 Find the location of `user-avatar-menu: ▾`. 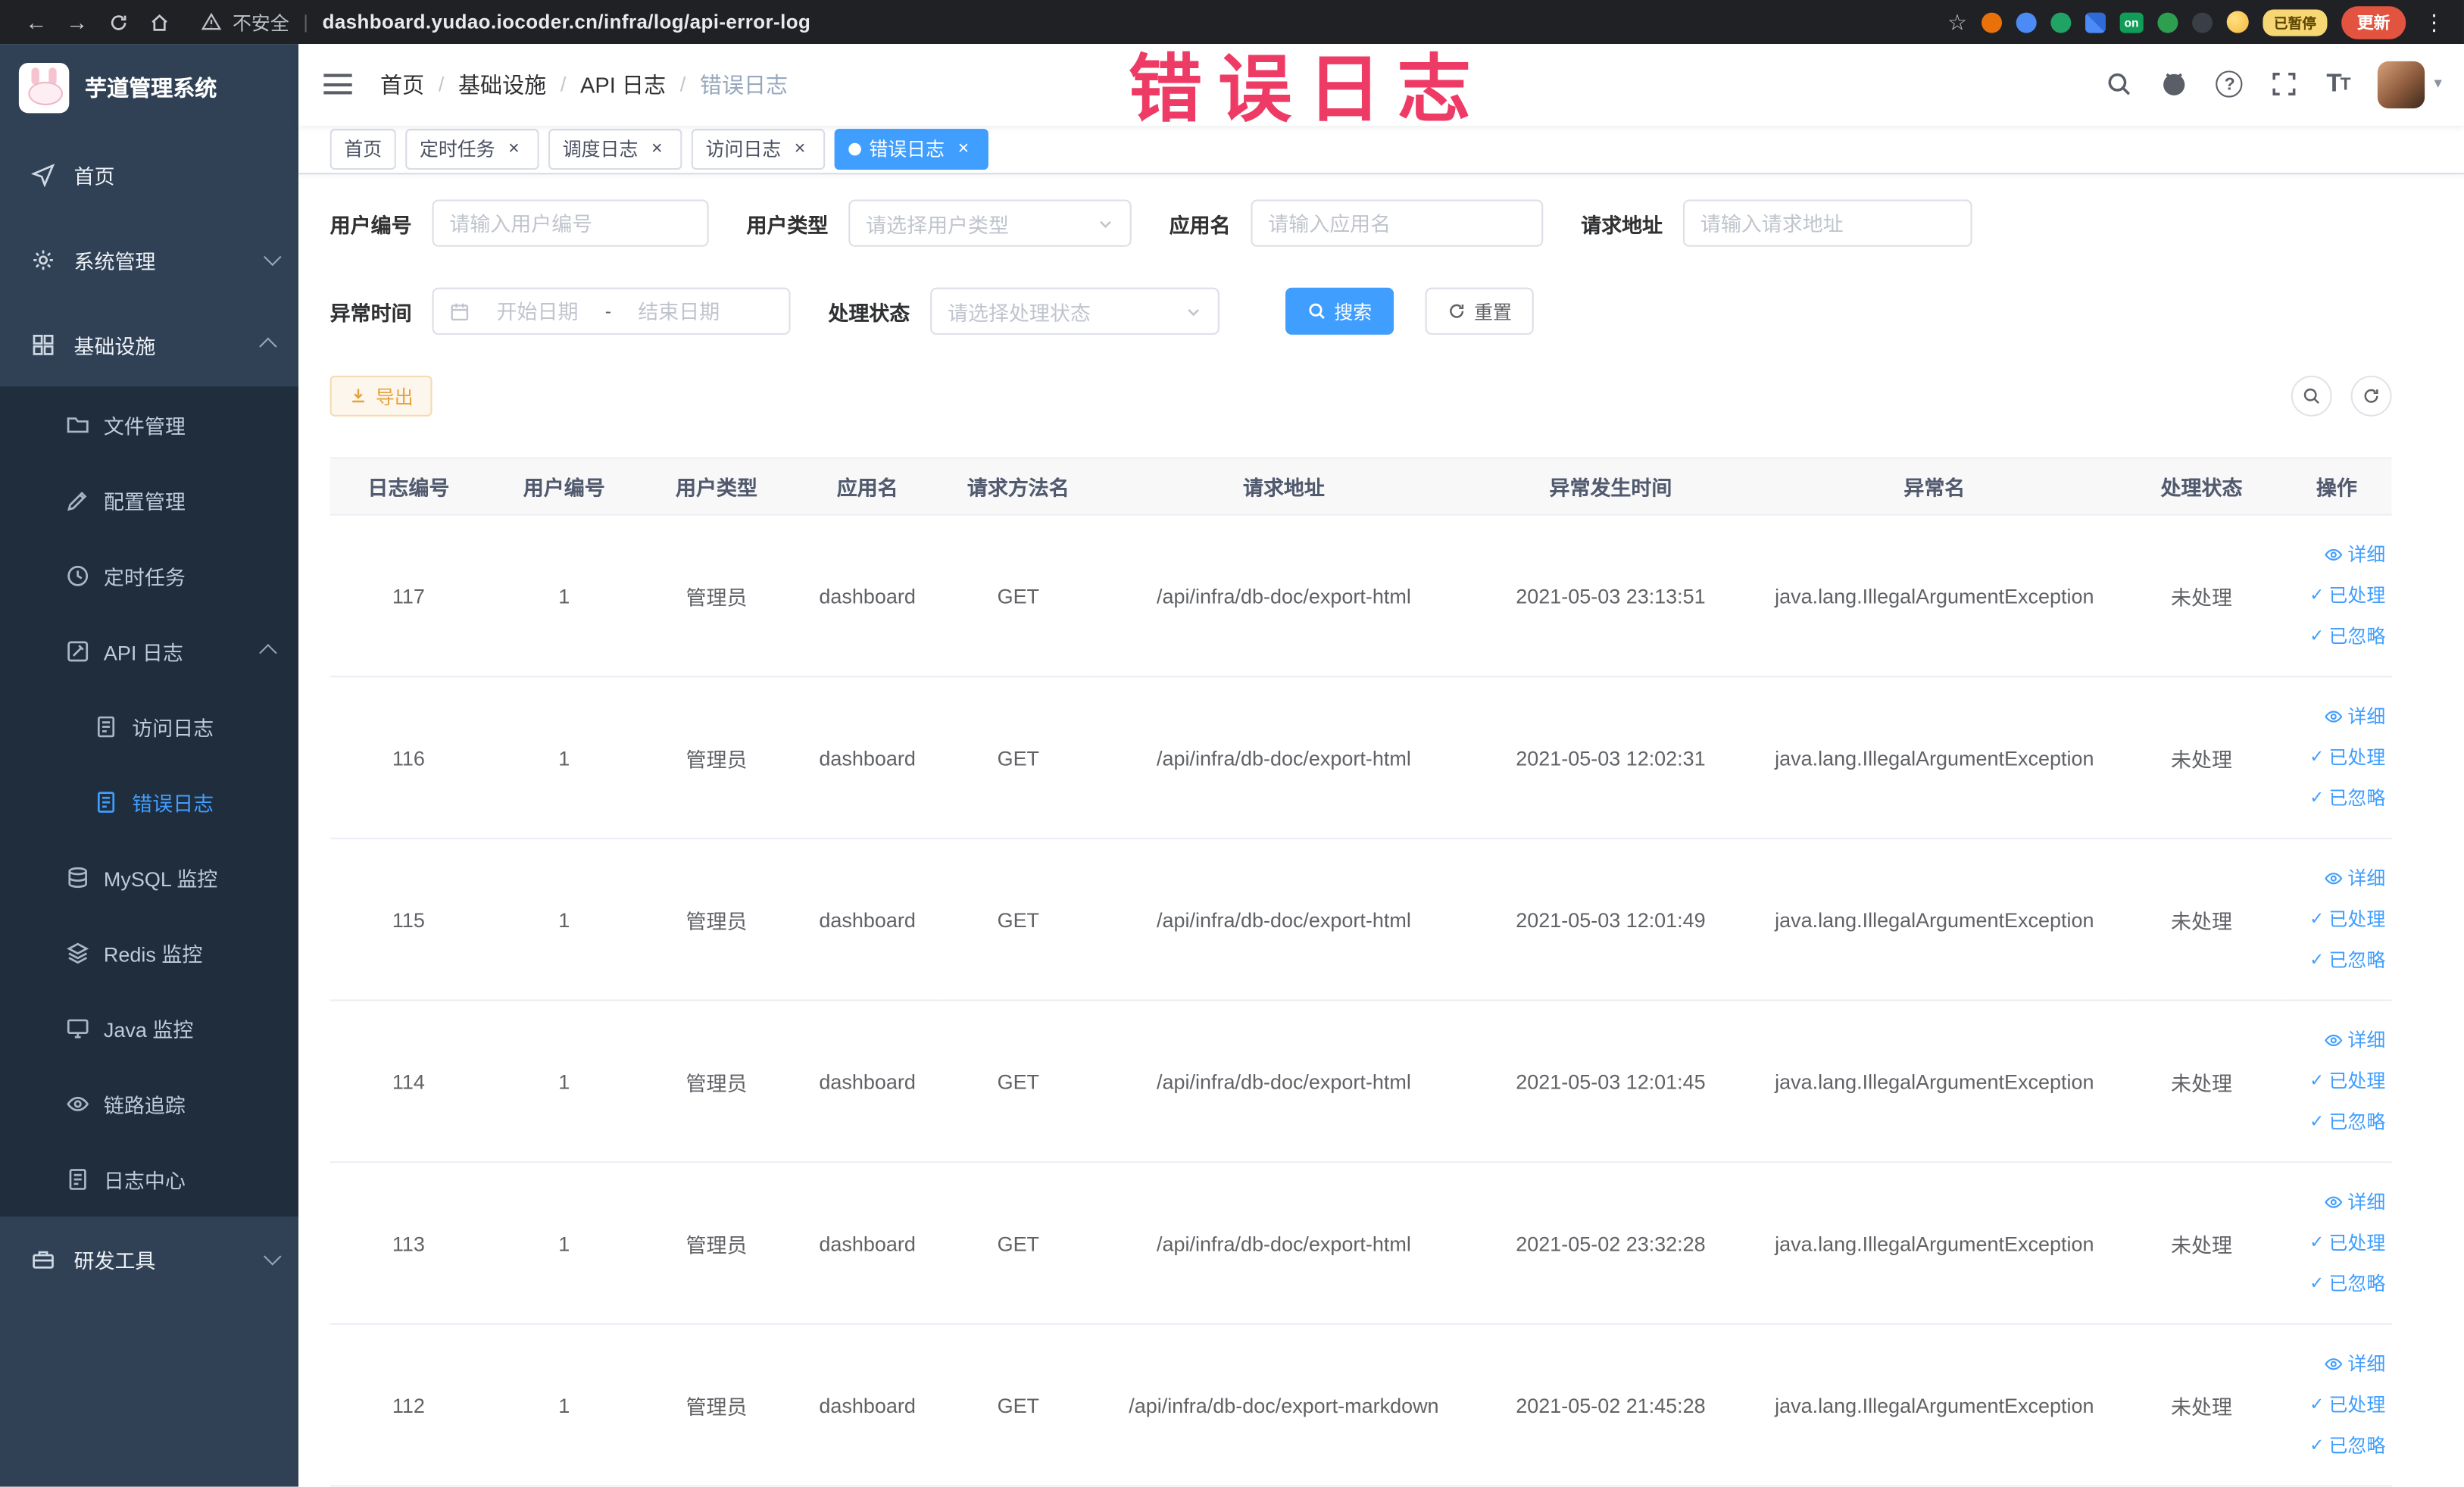

user-avatar-menu: ▾ is located at coordinates (2409, 84).